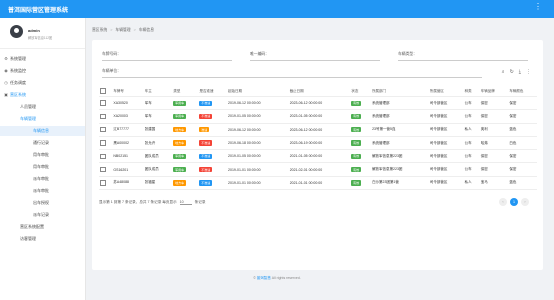  What do you see at coordinates (128, 91) in the screenshot?
I see `col-header: 车牌号` at bounding box center [128, 91].